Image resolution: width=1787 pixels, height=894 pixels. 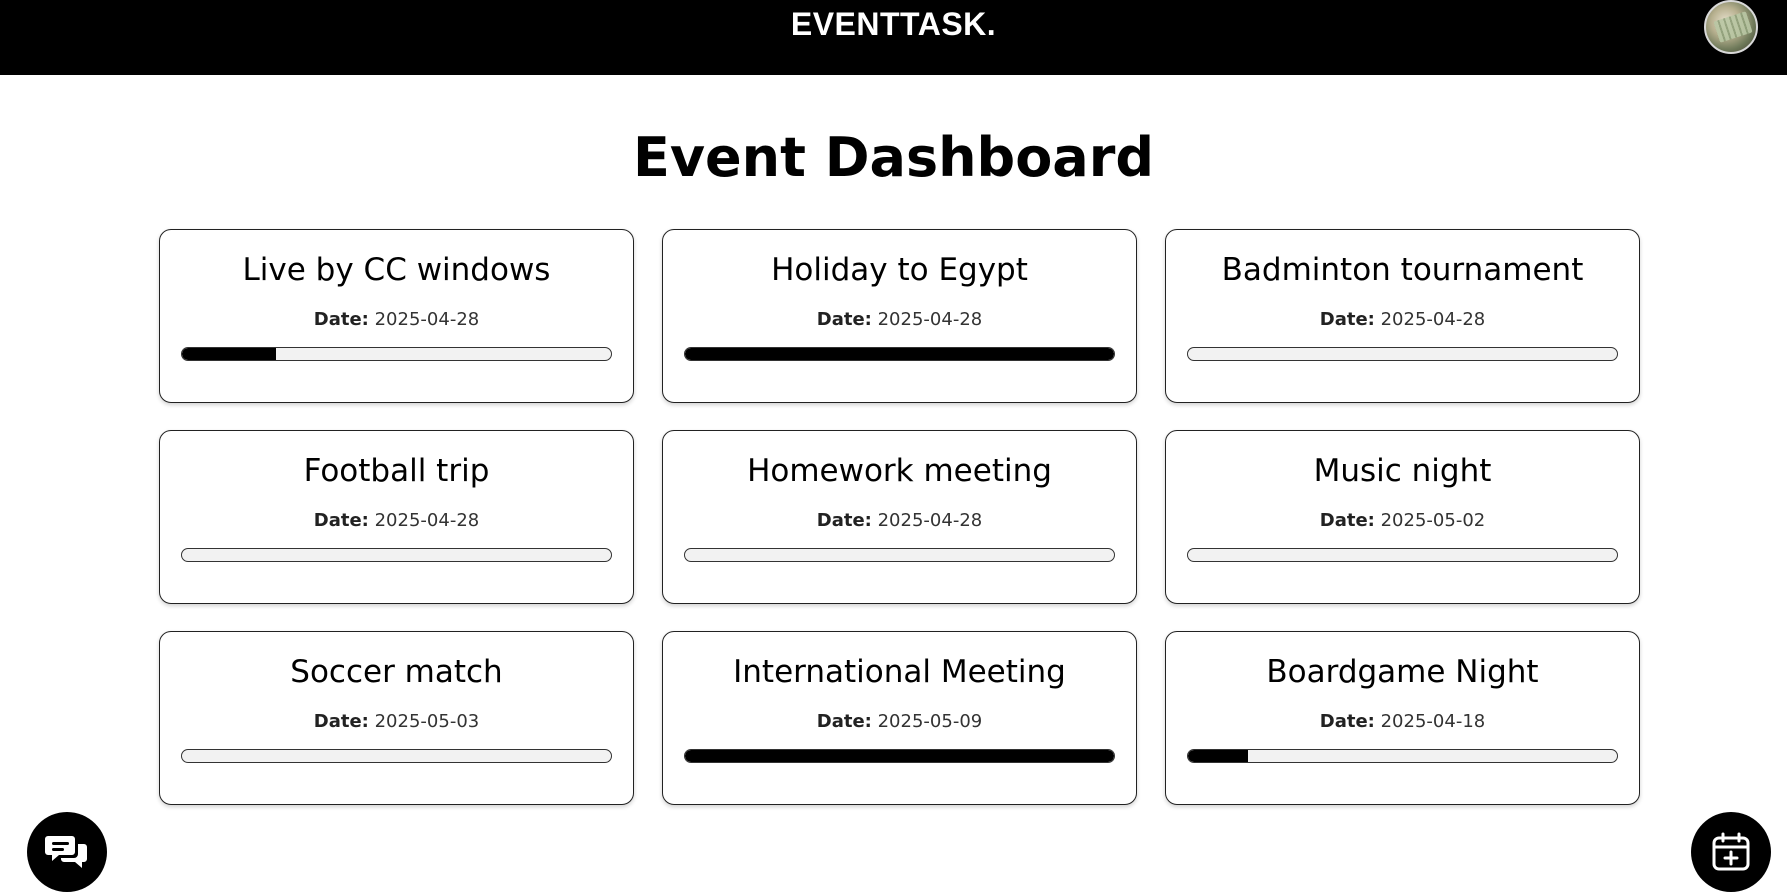 I want to click on event-card: Soccer match Date: 2025-05-03, so click(x=396, y=718).